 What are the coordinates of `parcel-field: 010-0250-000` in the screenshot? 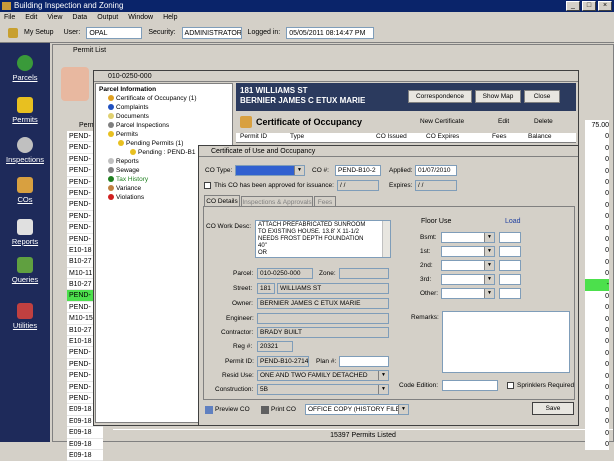 It's located at (285, 273).